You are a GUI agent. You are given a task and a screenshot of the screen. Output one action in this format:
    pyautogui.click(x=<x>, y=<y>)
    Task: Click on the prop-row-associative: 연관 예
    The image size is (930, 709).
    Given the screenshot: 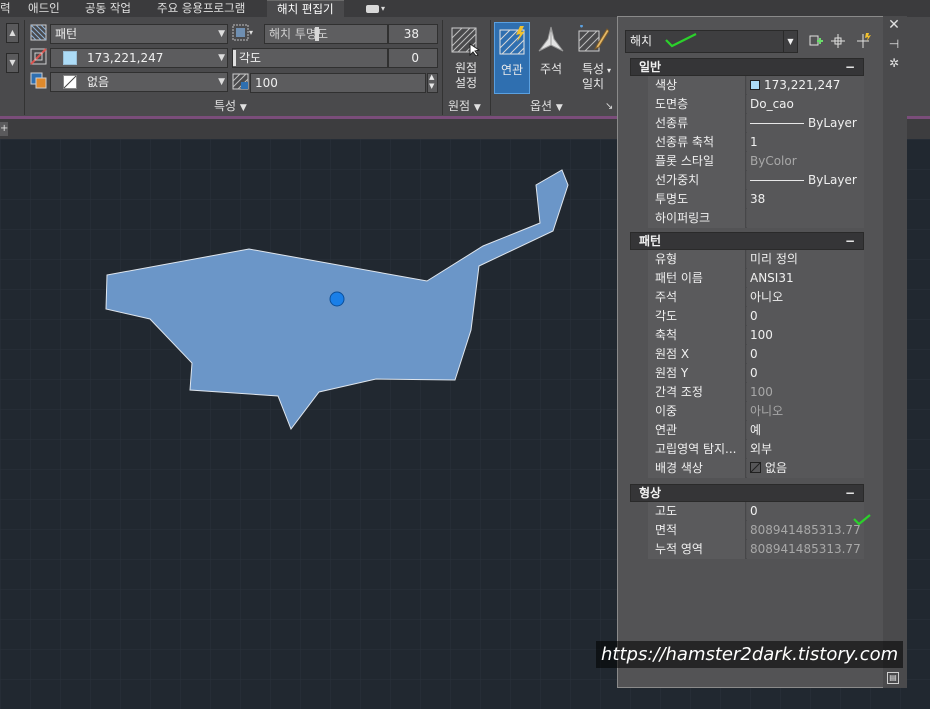 What is the action you would take?
    pyautogui.click(x=756, y=430)
    